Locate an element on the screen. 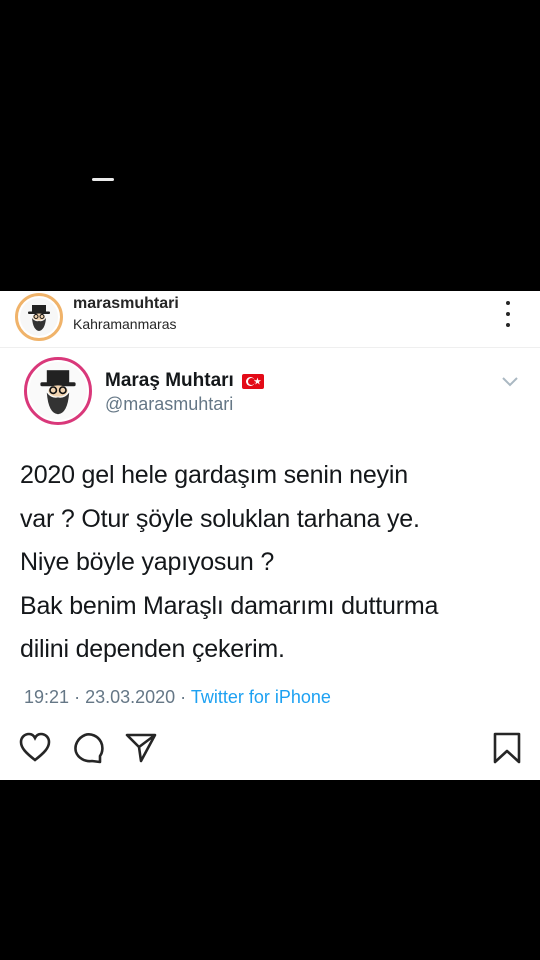 The width and height of the screenshot is (540, 960). post-location: Kahramanmaras is located at coordinates (125, 324).